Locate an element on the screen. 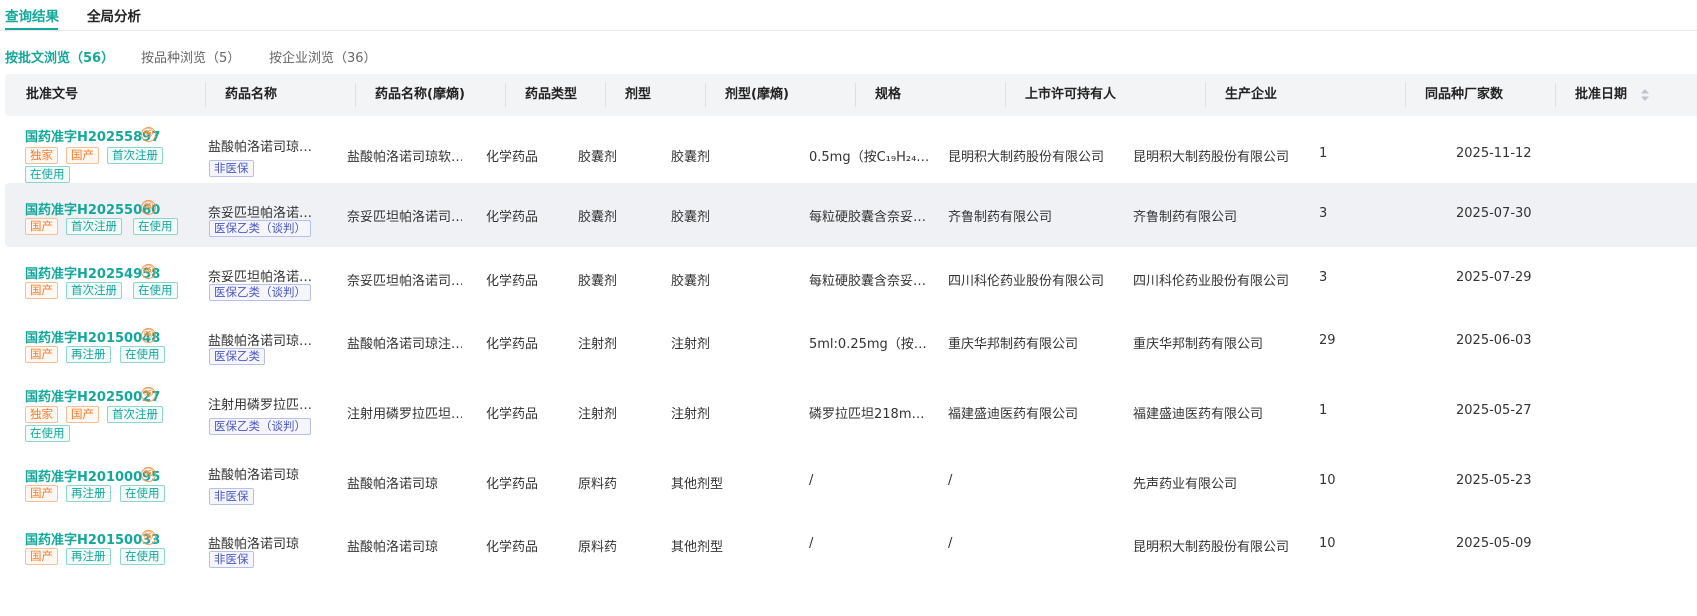 This screenshot has width=1697, height=616. approval-date: 2025-05-27 is located at coordinates (1494, 410).